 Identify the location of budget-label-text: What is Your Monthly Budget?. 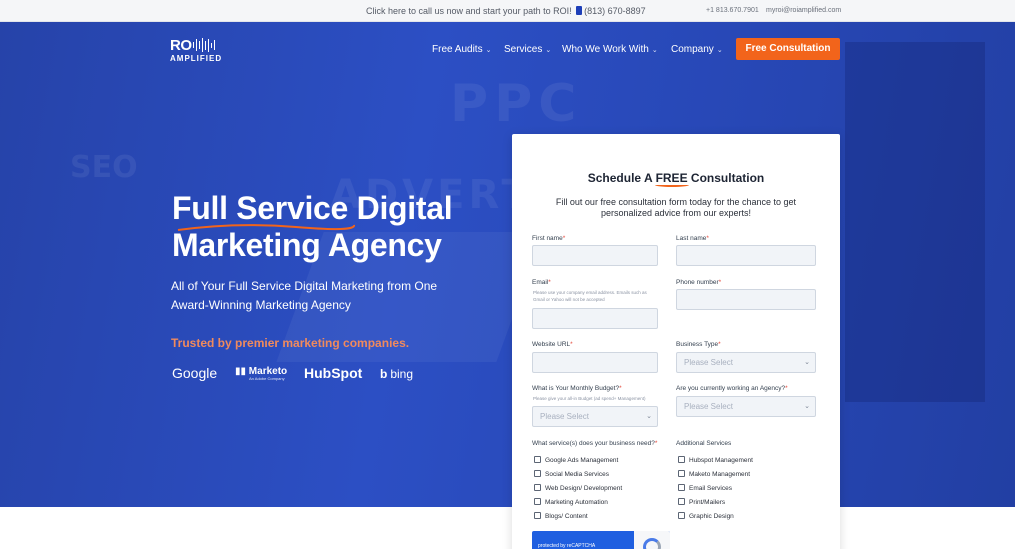
(576, 388).